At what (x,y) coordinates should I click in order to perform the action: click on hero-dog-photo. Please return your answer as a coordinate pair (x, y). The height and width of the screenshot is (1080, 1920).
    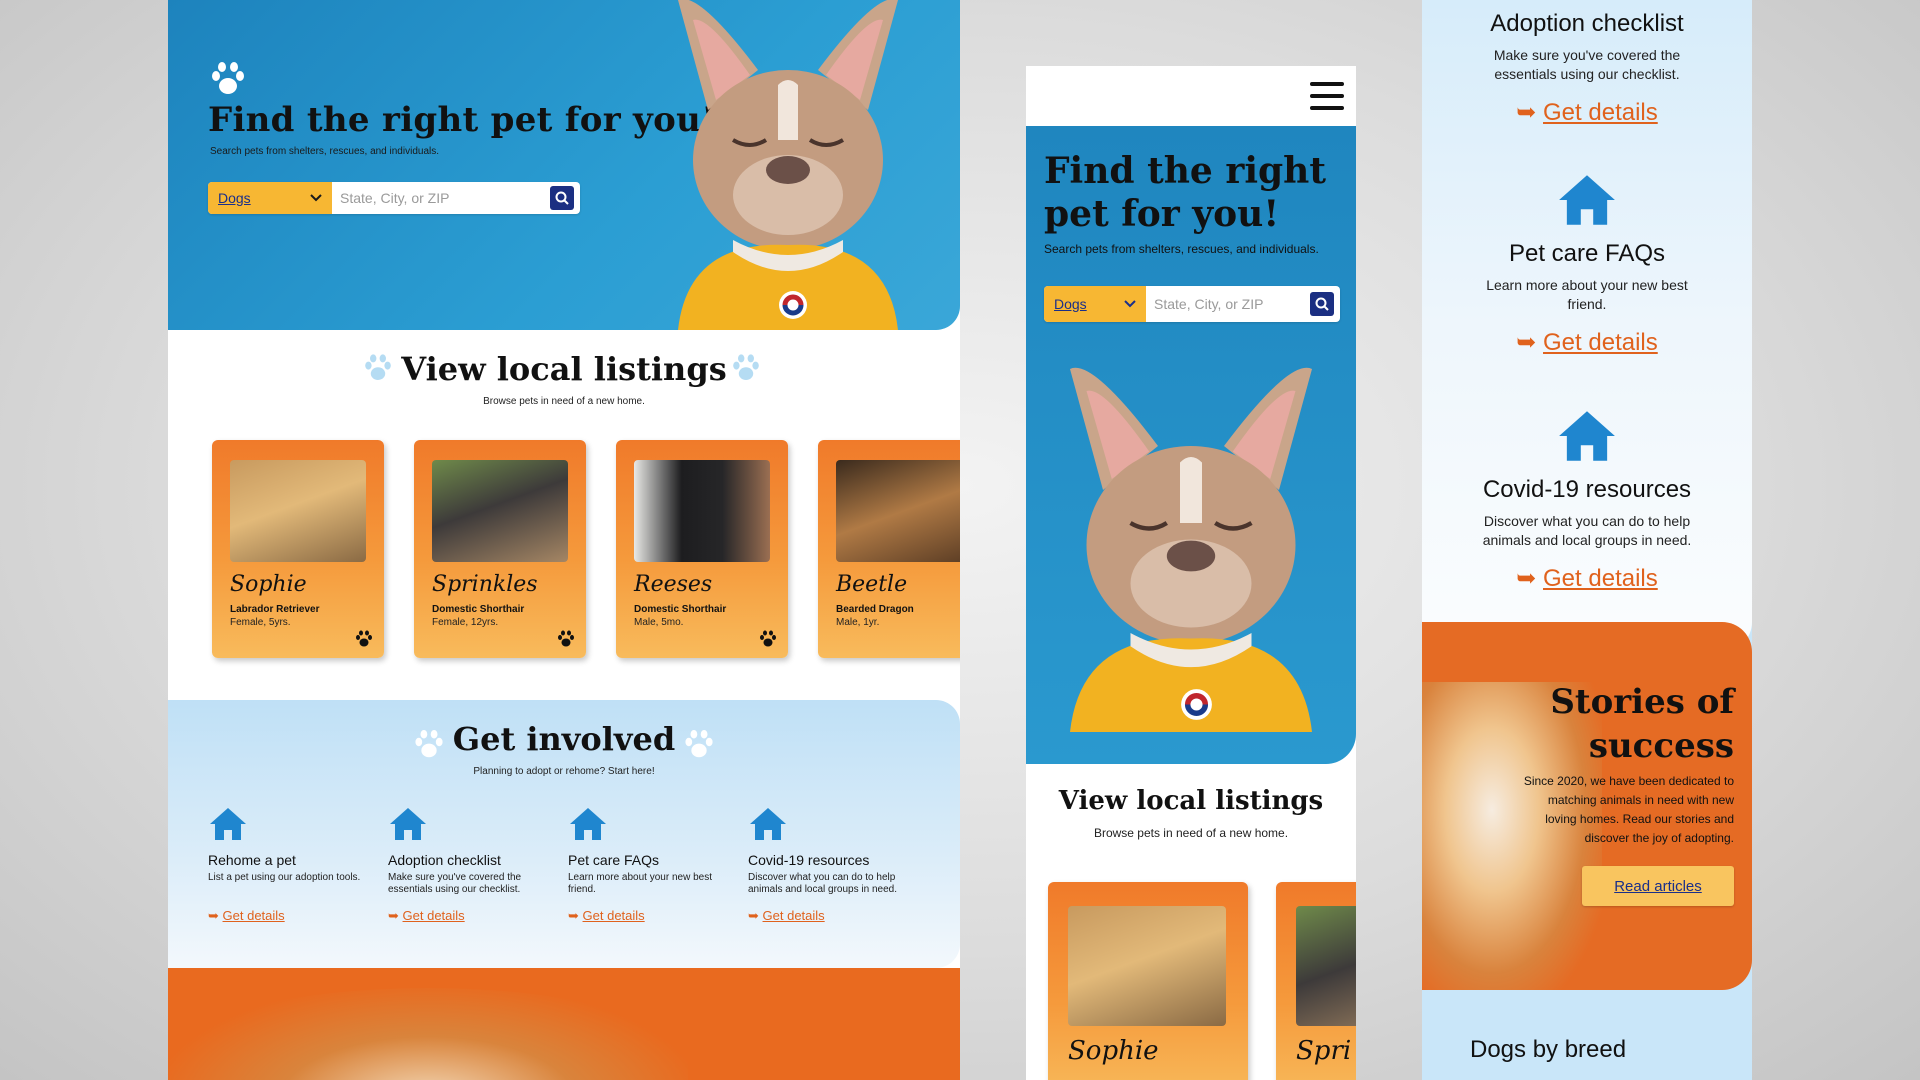
    Looking at the image, I should click on (1191, 545).